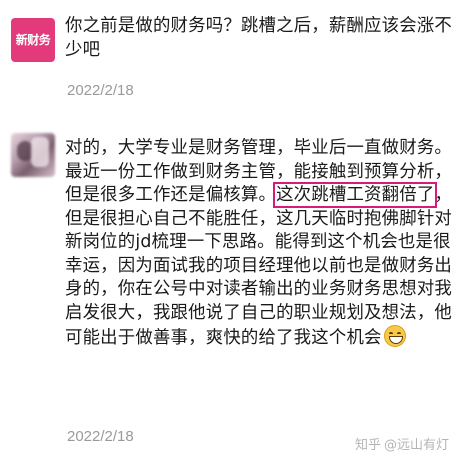  Describe the element at coordinates (394, 336) in the screenshot. I see `grin-emoji-icon` at that location.